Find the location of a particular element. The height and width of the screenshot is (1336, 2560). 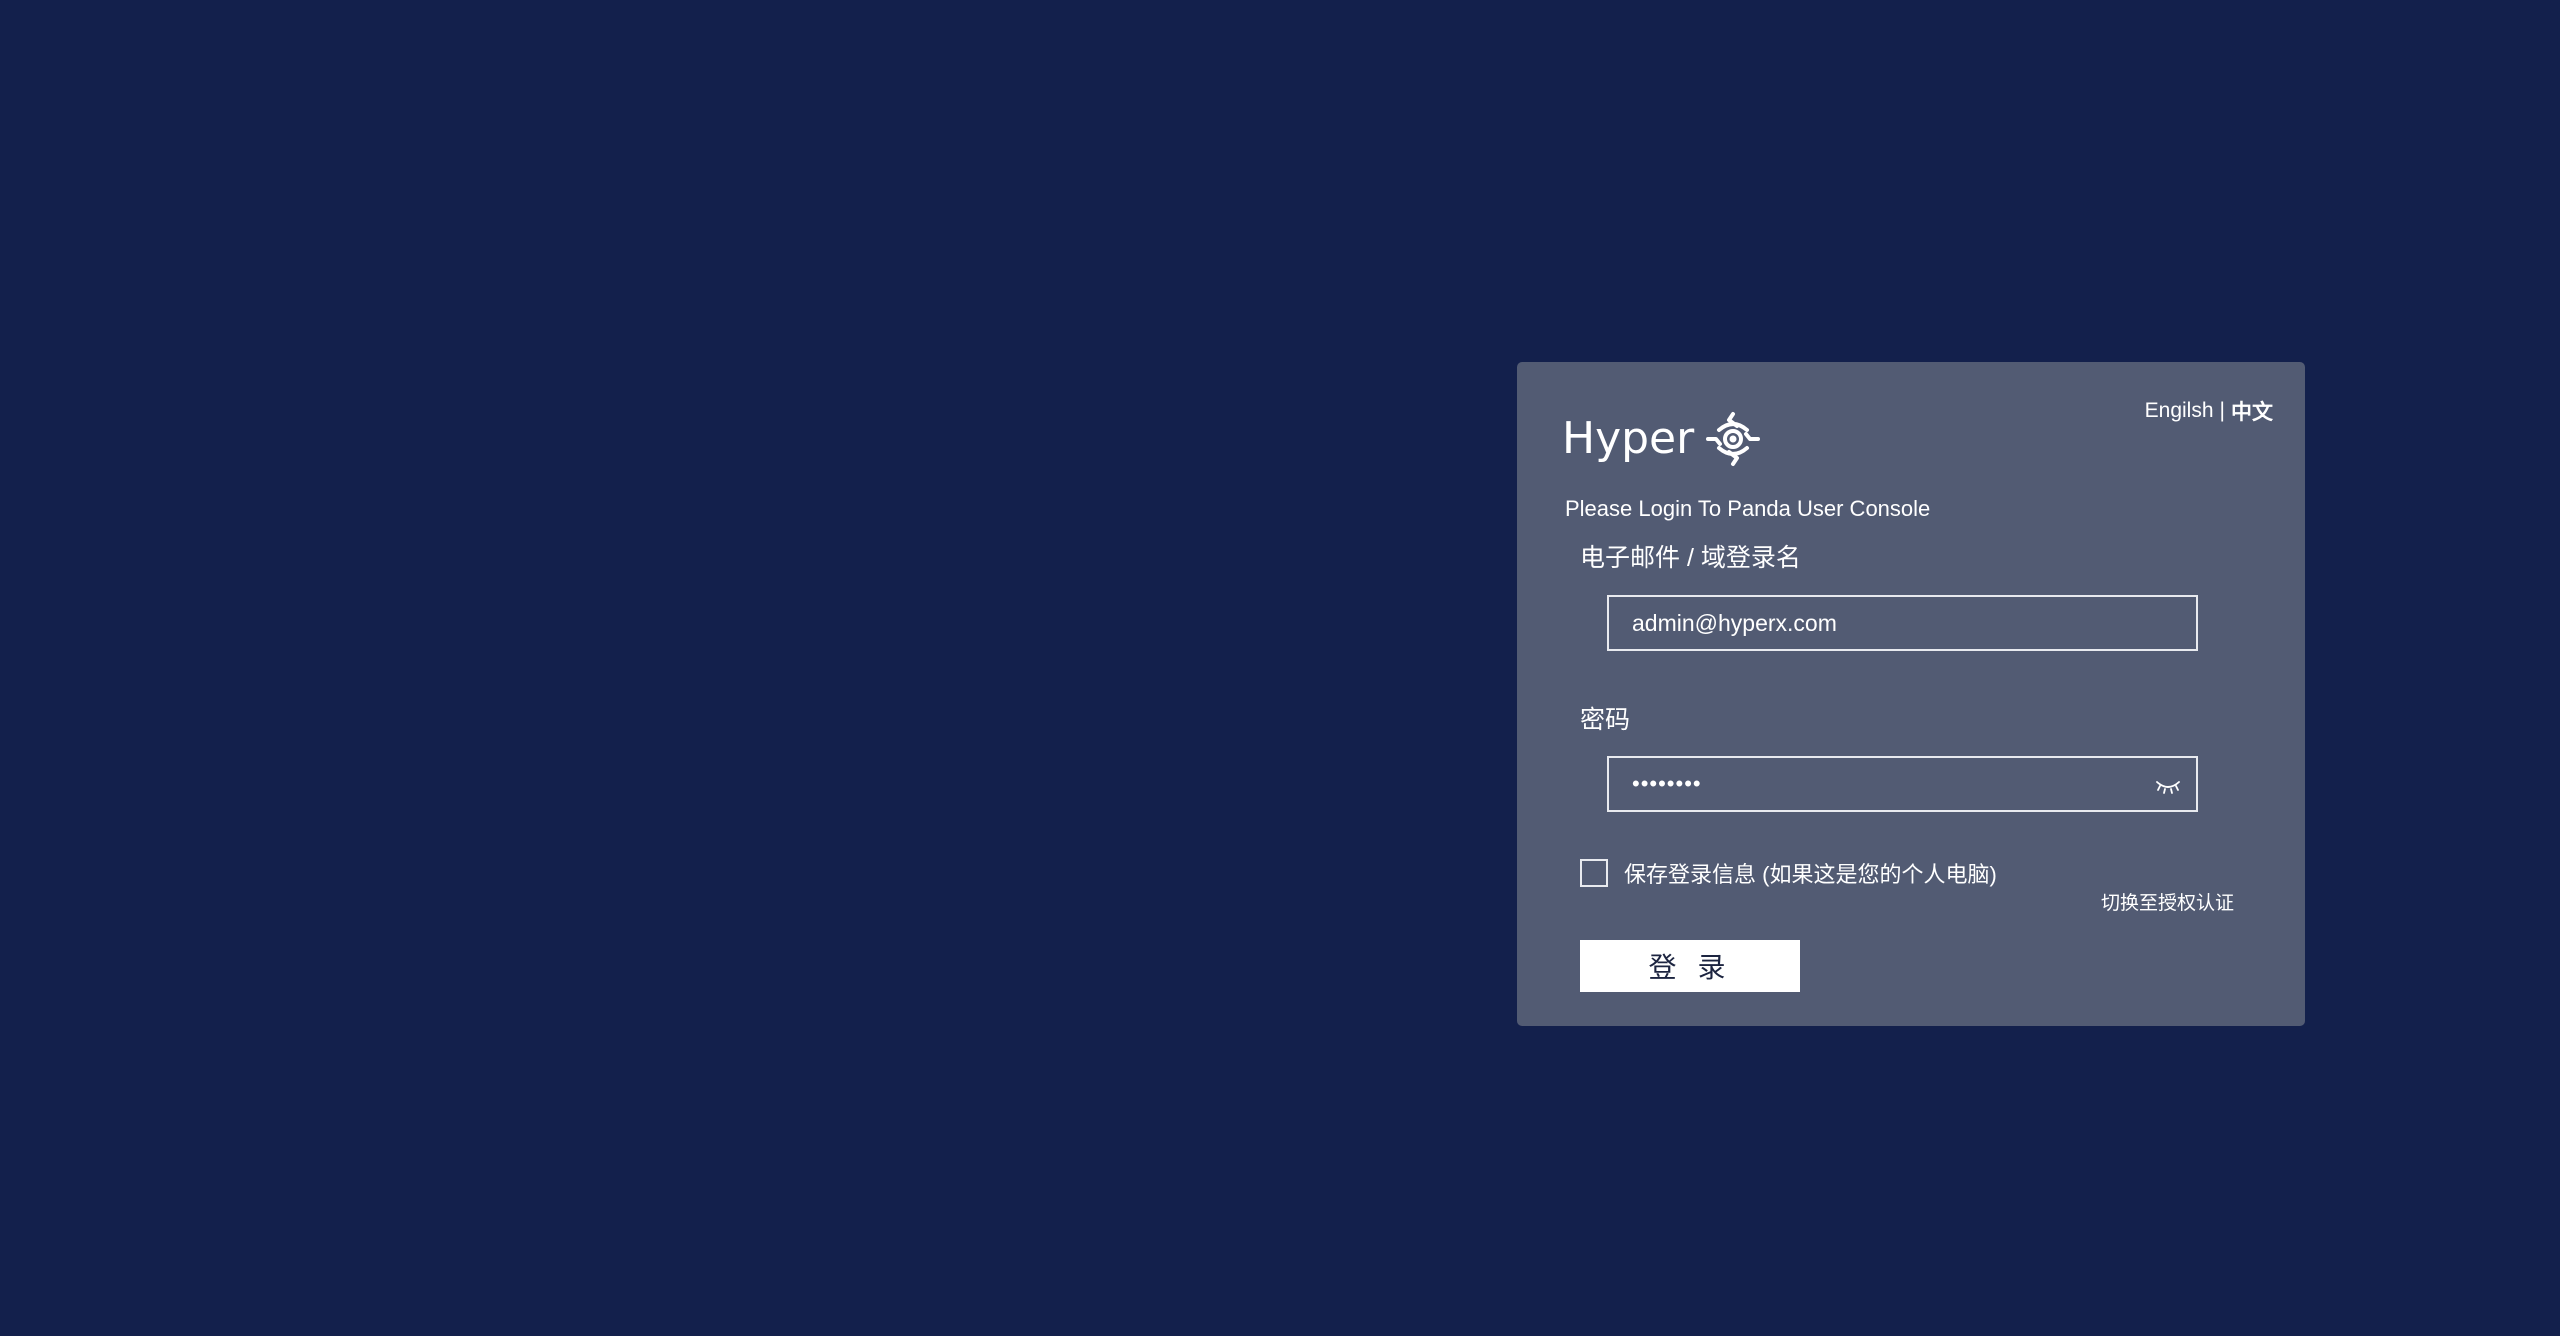

email-field is located at coordinates (1902, 623).